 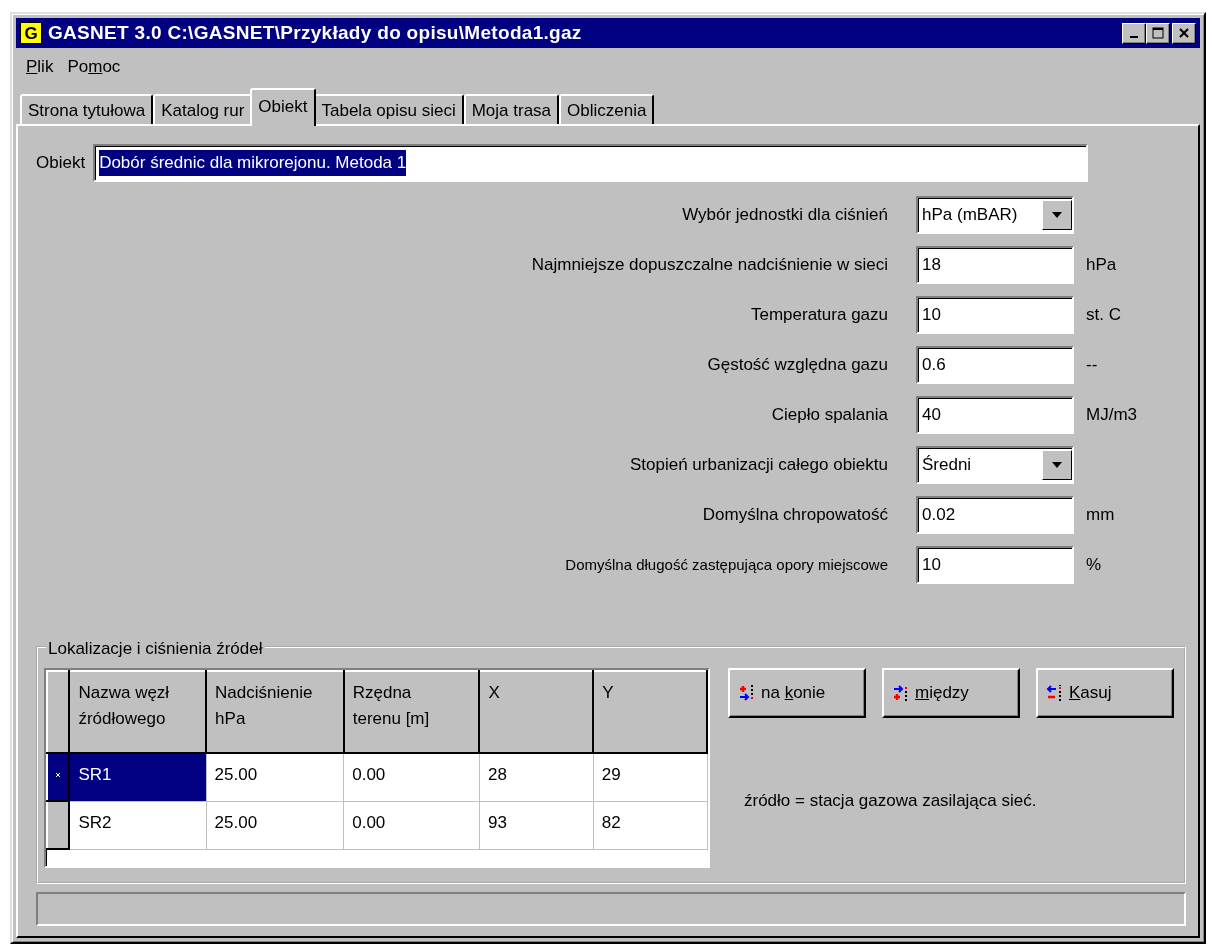 I want to click on unit-label: hPa, so click(x=1102, y=265).